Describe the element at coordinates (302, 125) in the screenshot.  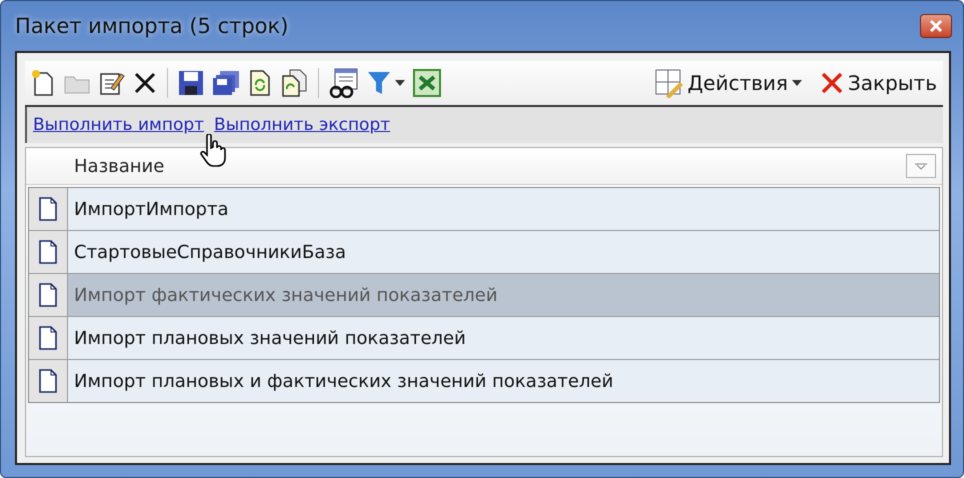
I see `action-link: Выполнить экспорт` at that location.